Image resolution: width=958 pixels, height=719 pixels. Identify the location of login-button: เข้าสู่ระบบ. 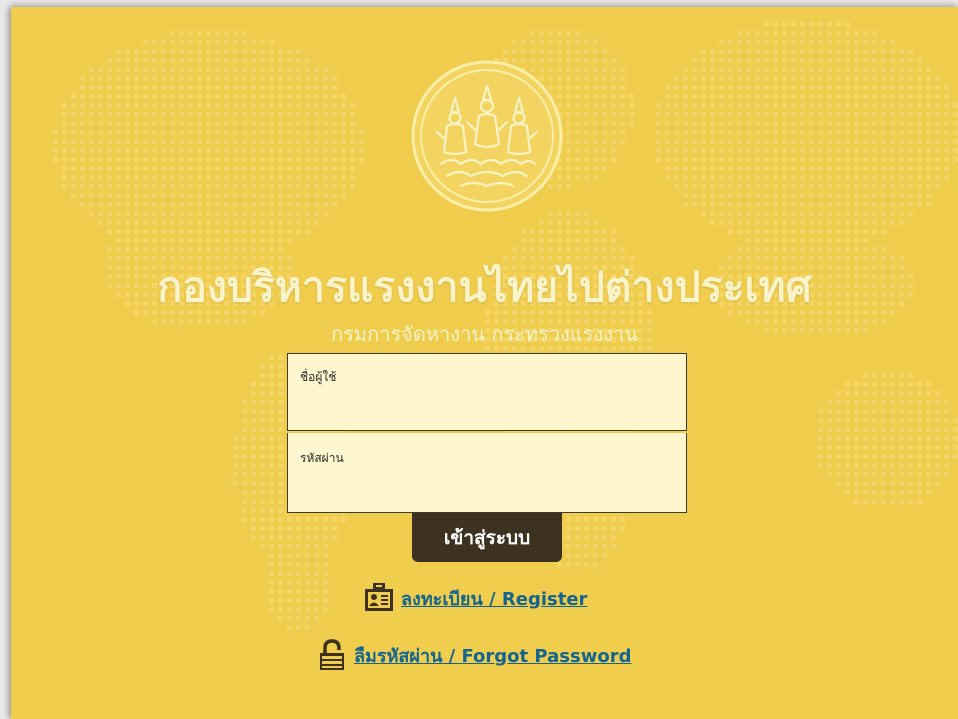
(487, 537).